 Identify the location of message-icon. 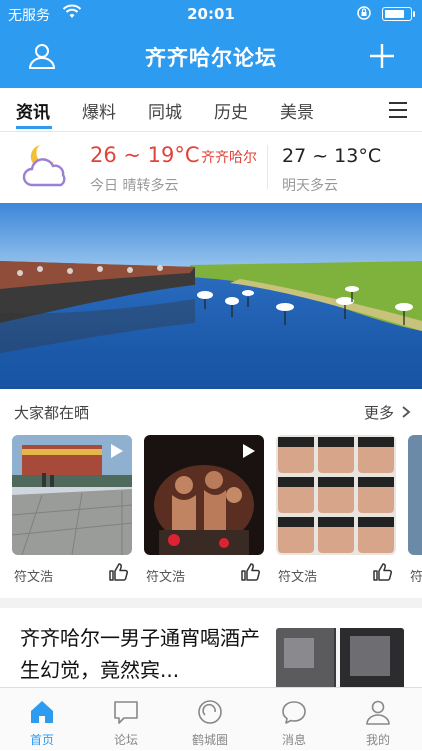
(294, 712).